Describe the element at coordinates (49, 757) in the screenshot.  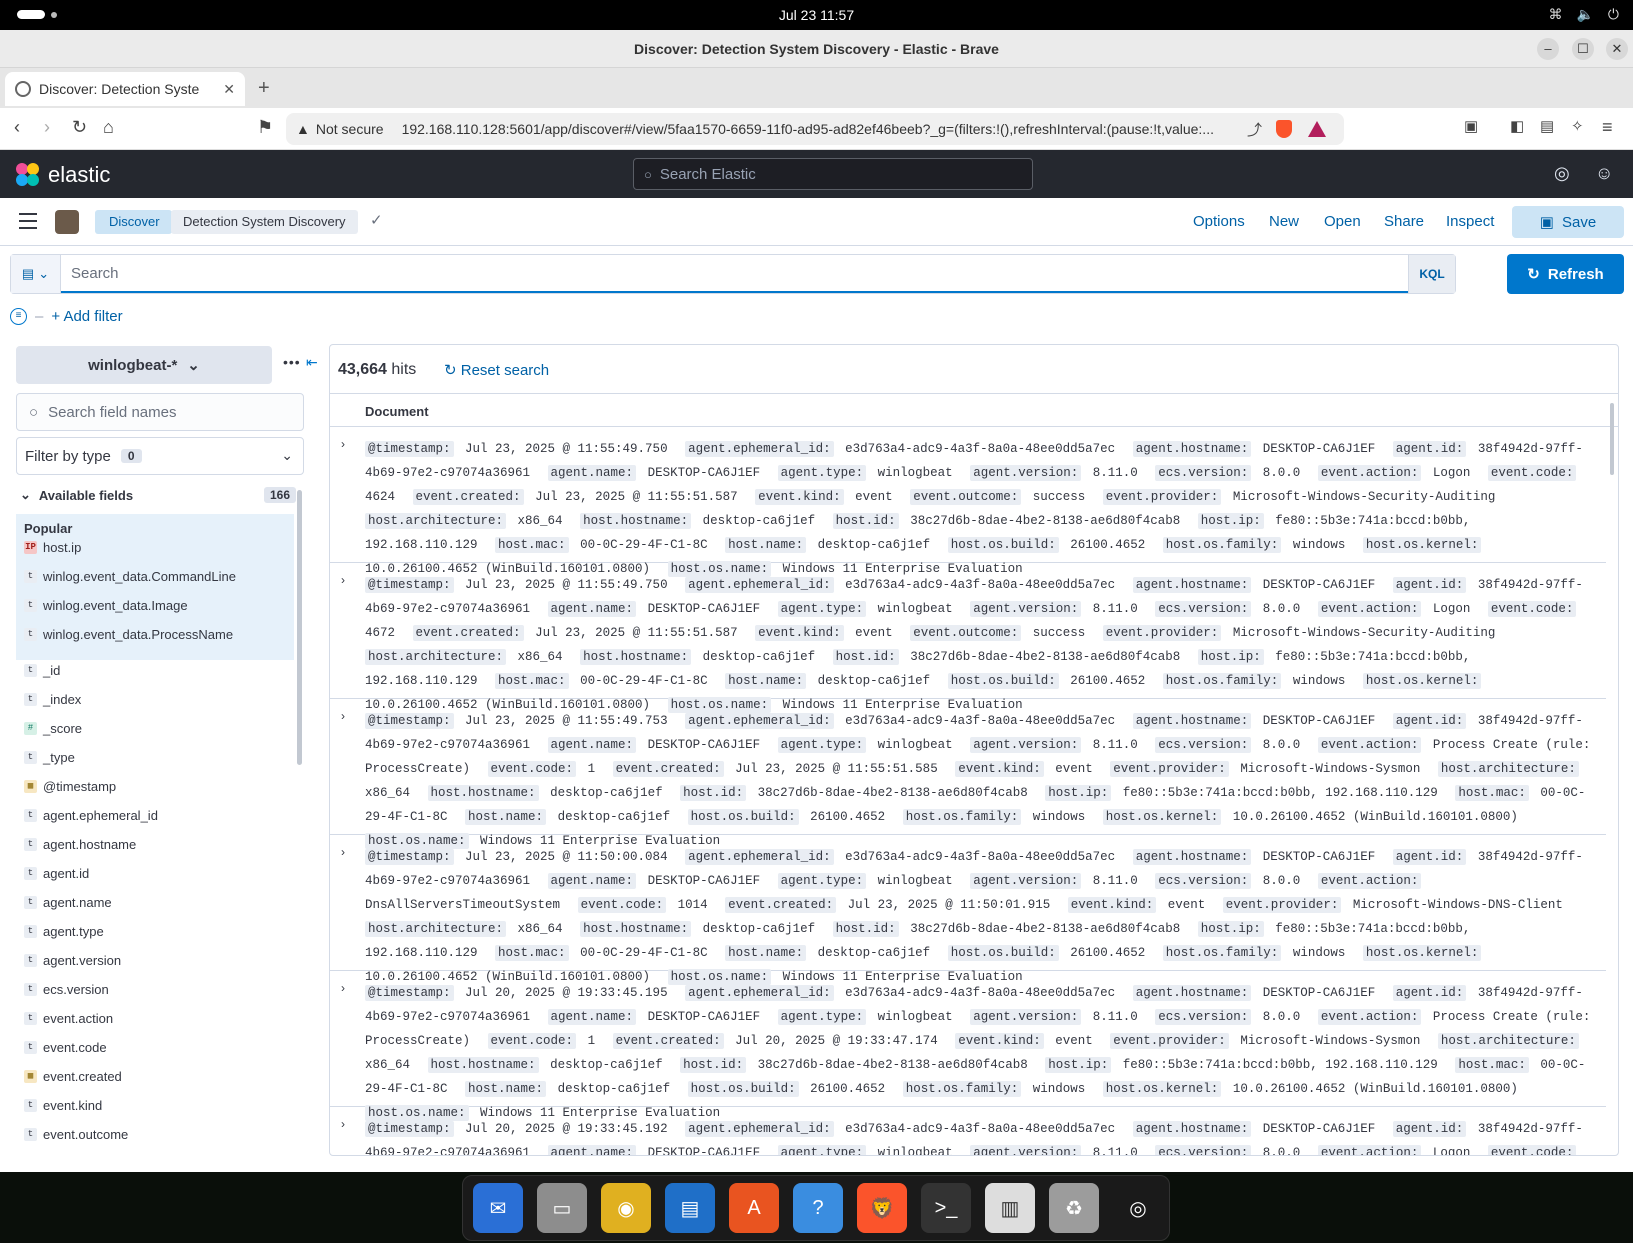
I see `field-item: t _type` at that location.